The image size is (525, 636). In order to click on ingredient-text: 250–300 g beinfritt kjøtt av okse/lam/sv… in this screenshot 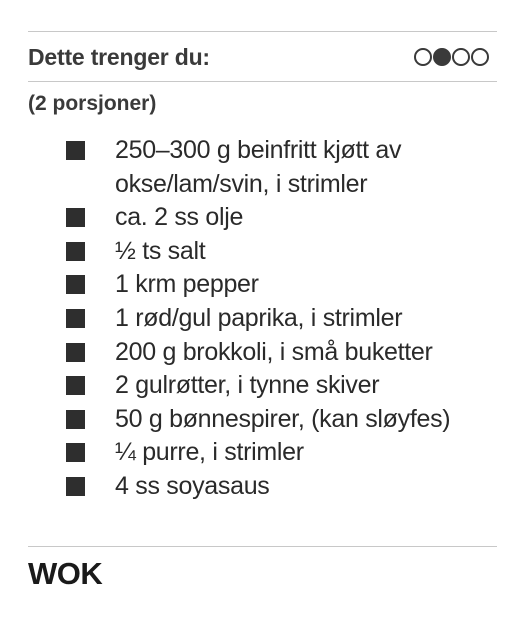, I will do `click(258, 167)`.